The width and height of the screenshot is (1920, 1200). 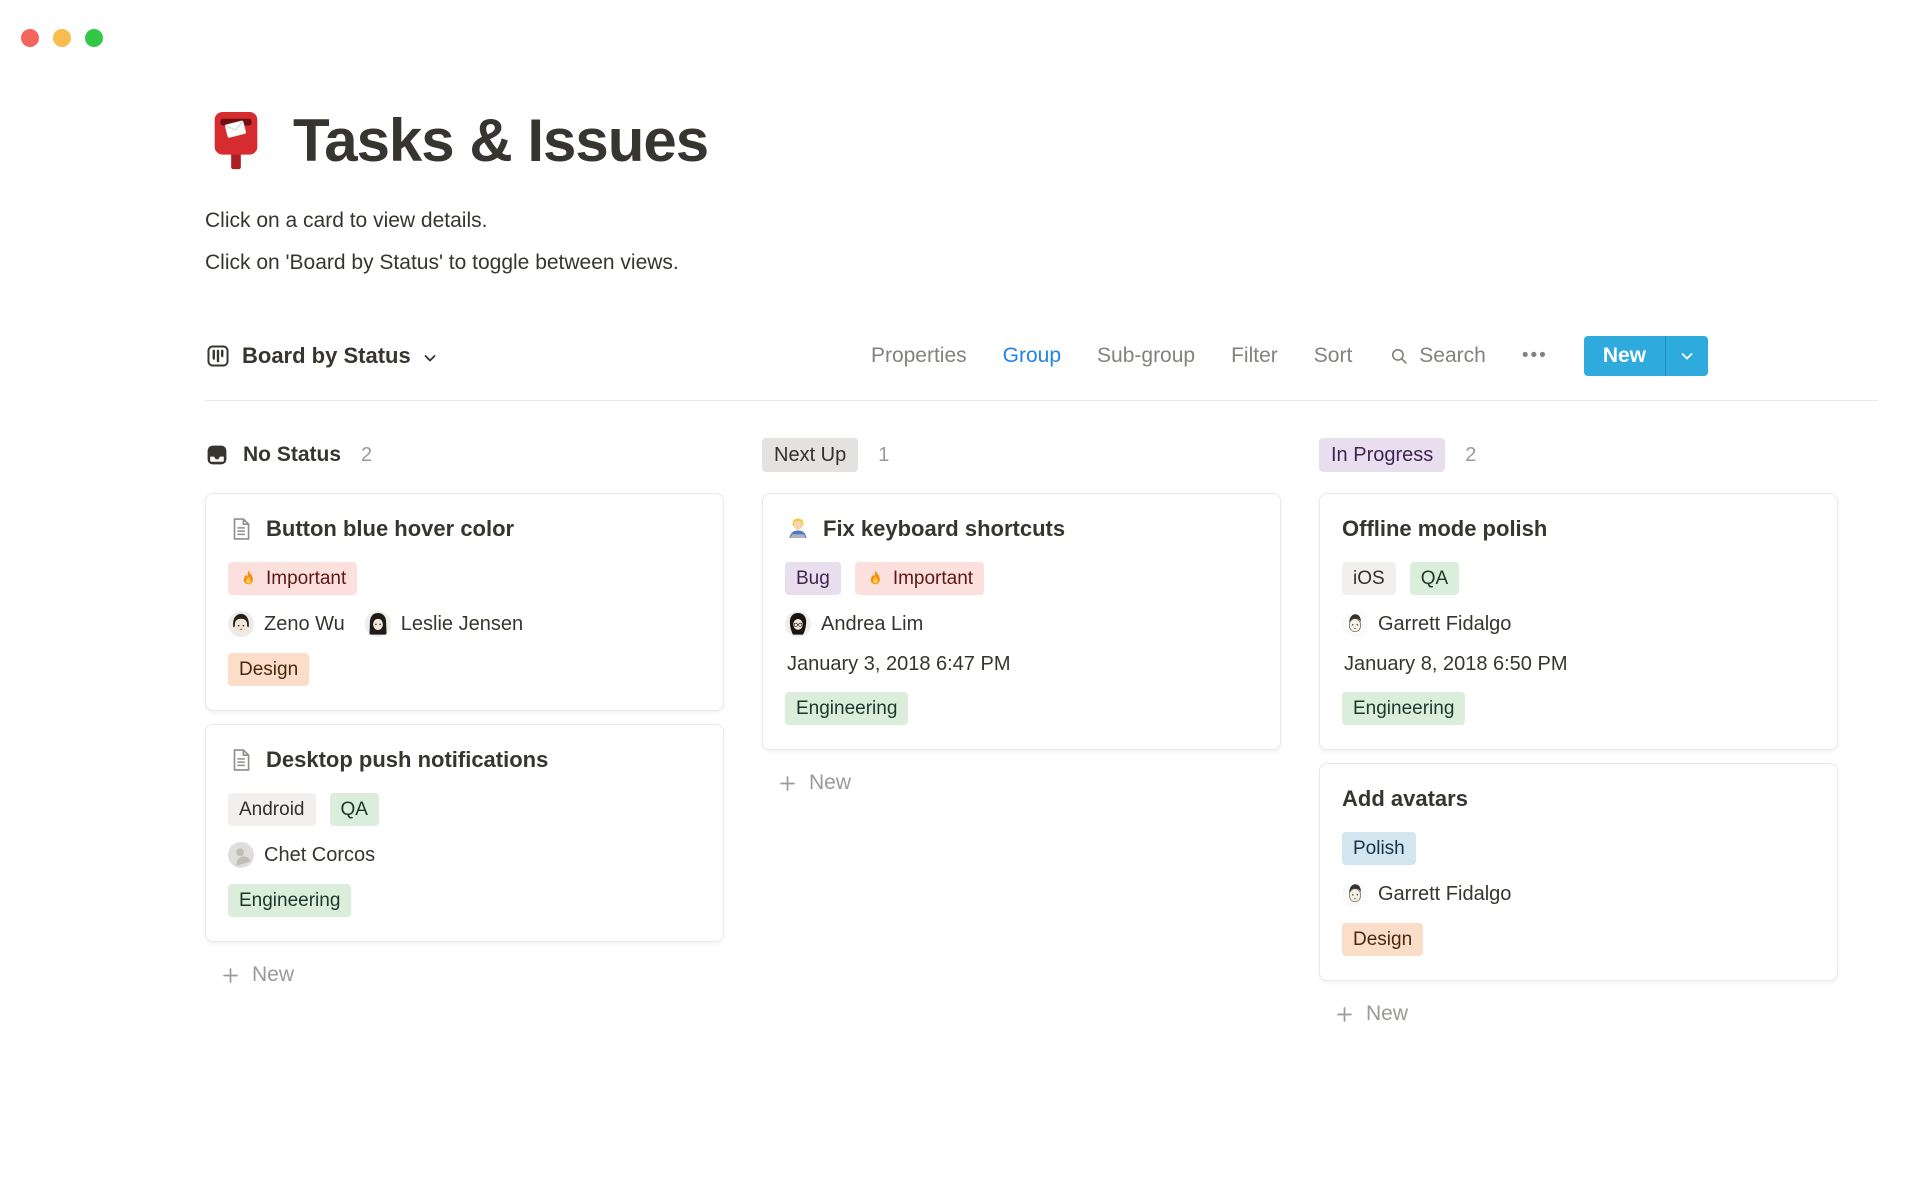 I want to click on avatar-placeholder, so click(x=241, y=855).